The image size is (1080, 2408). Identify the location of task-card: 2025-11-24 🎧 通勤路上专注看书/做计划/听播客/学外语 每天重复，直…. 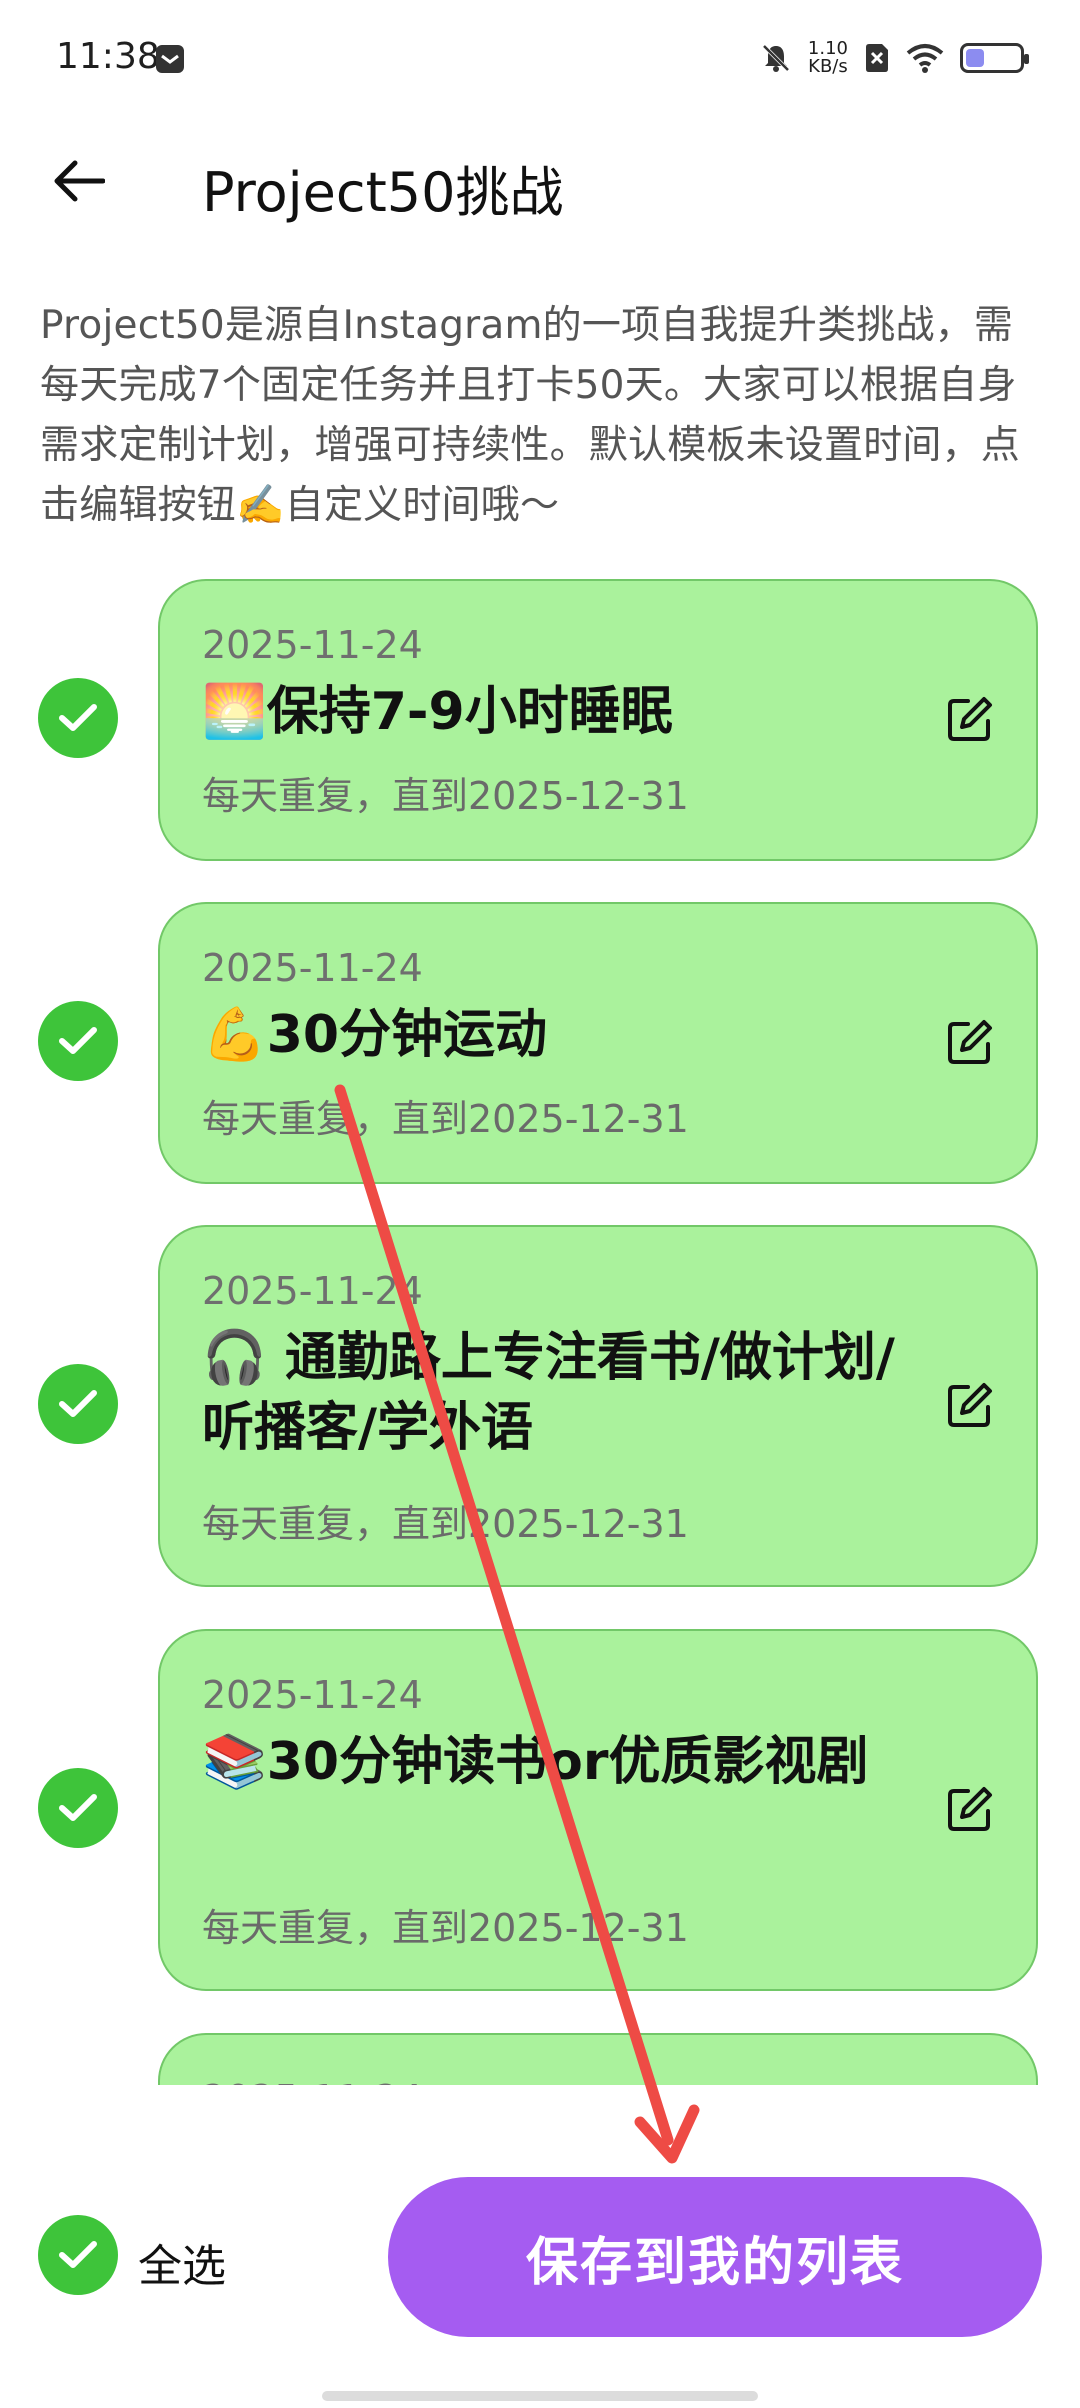
(598, 1406).